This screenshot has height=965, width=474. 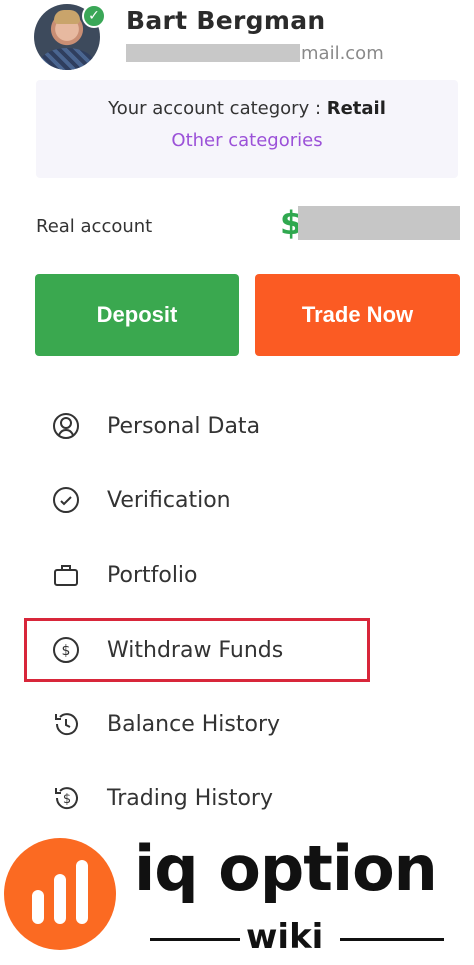 What do you see at coordinates (357, 315) in the screenshot?
I see `trade-now-button: Trade Now` at bounding box center [357, 315].